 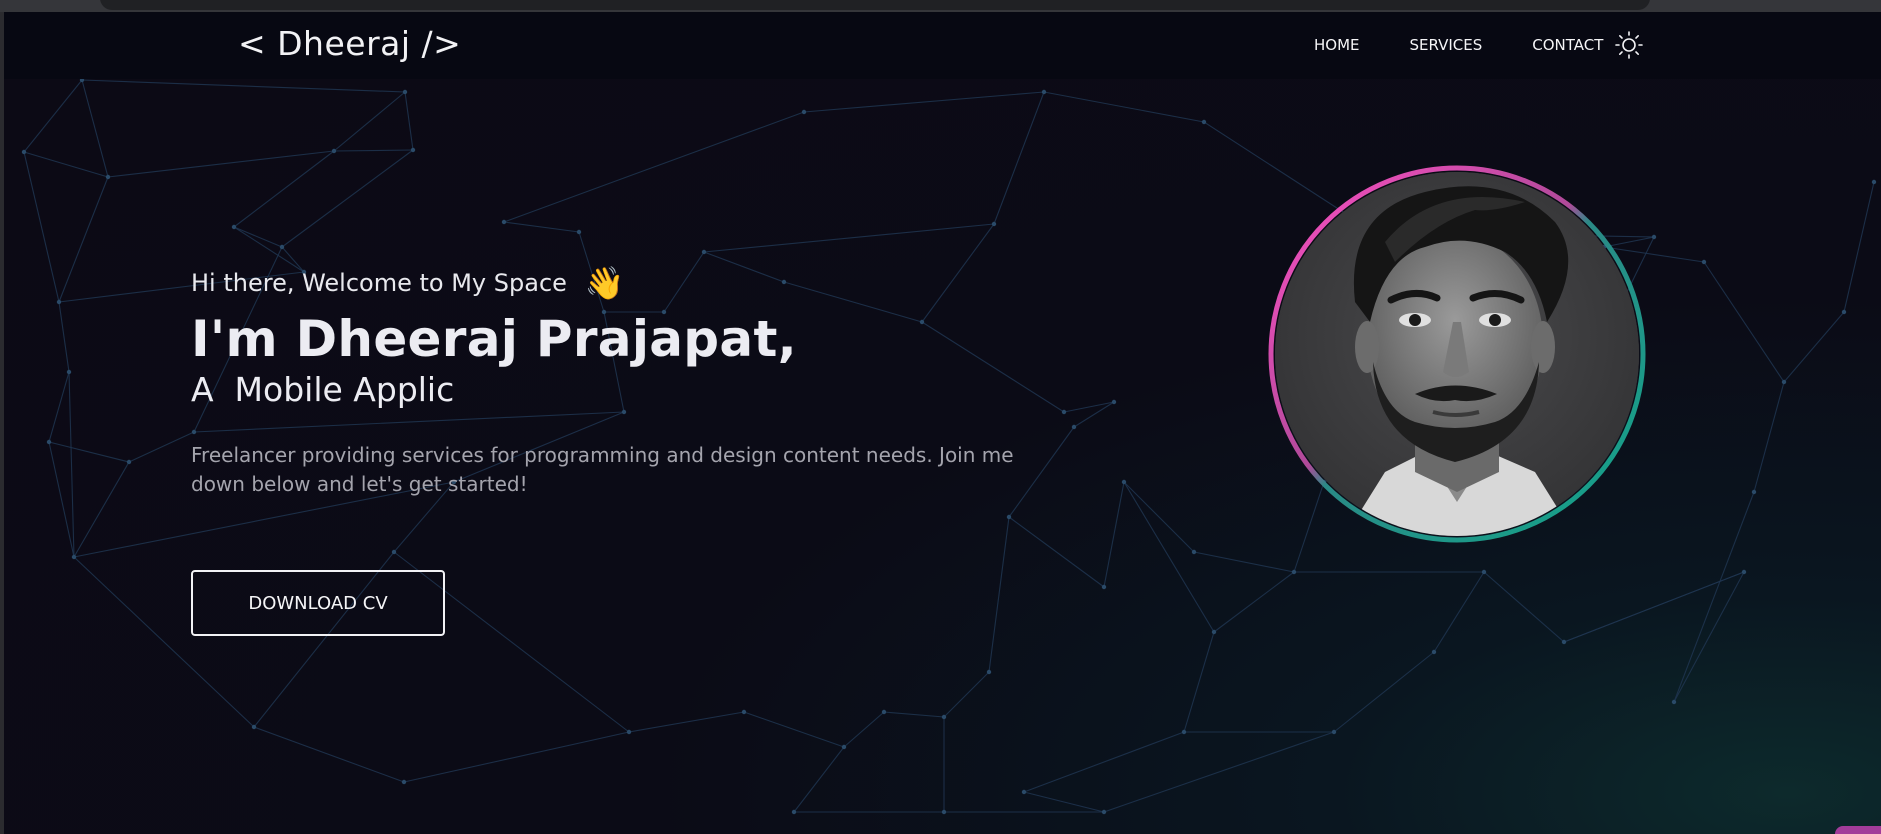 I want to click on nav-services: SERVICES, so click(x=1446, y=45).